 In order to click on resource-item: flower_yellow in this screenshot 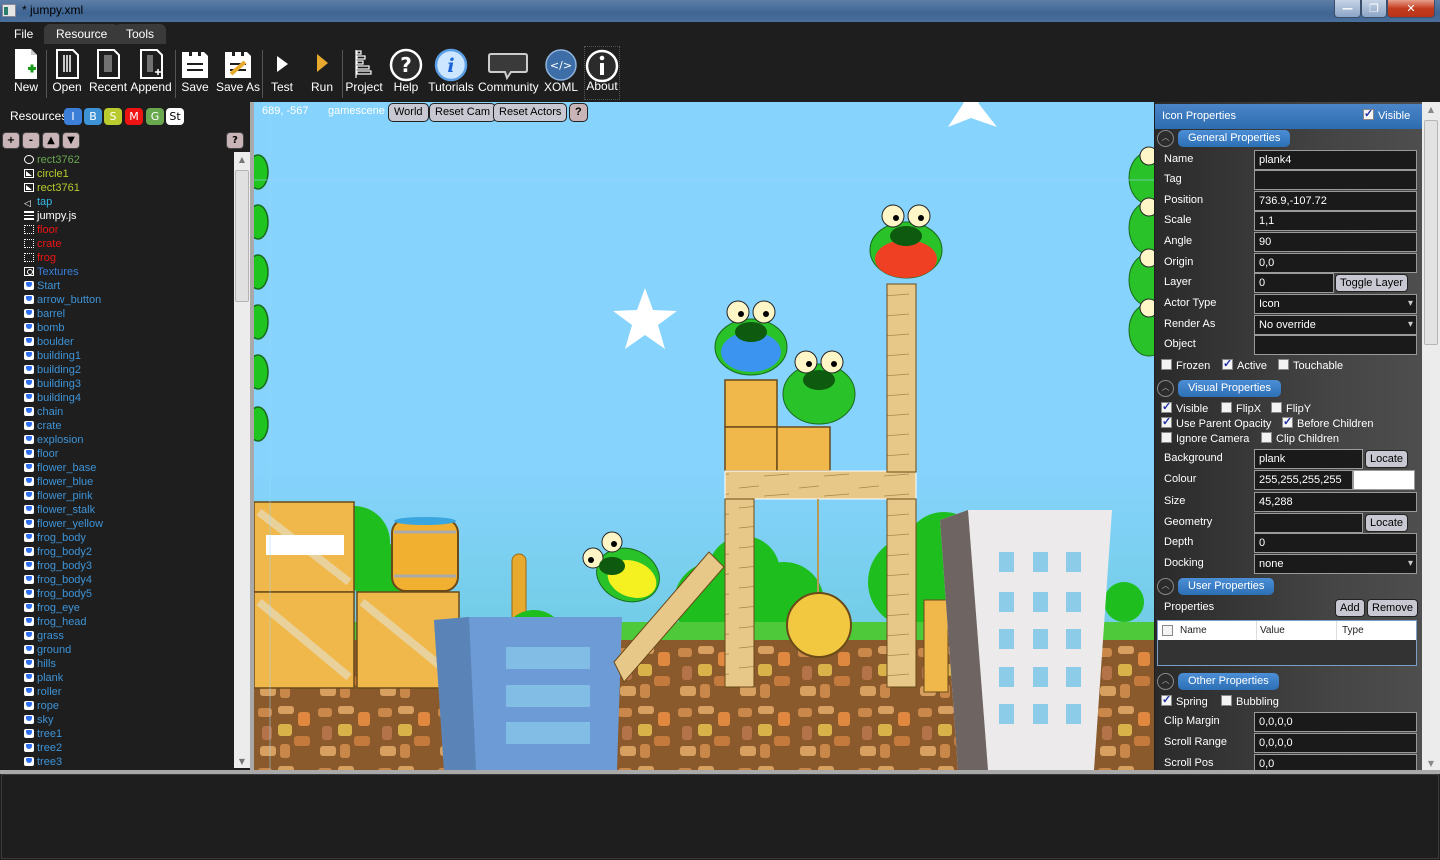, I will do `click(63, 524)`.